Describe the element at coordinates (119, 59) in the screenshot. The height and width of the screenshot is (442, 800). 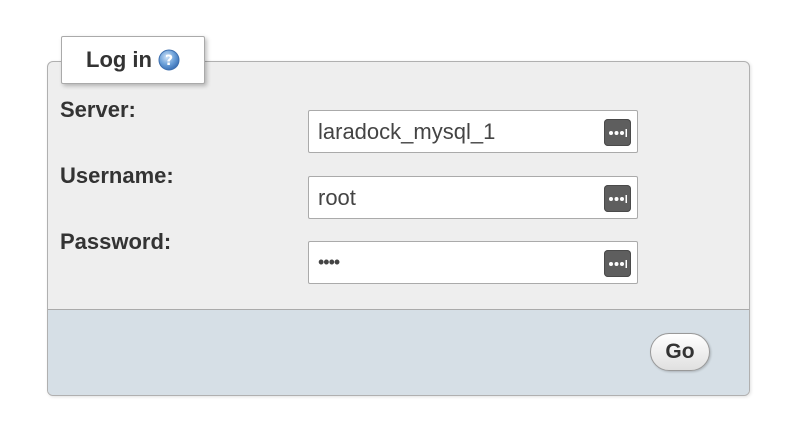
I see `legend-title: Log in` at that location.